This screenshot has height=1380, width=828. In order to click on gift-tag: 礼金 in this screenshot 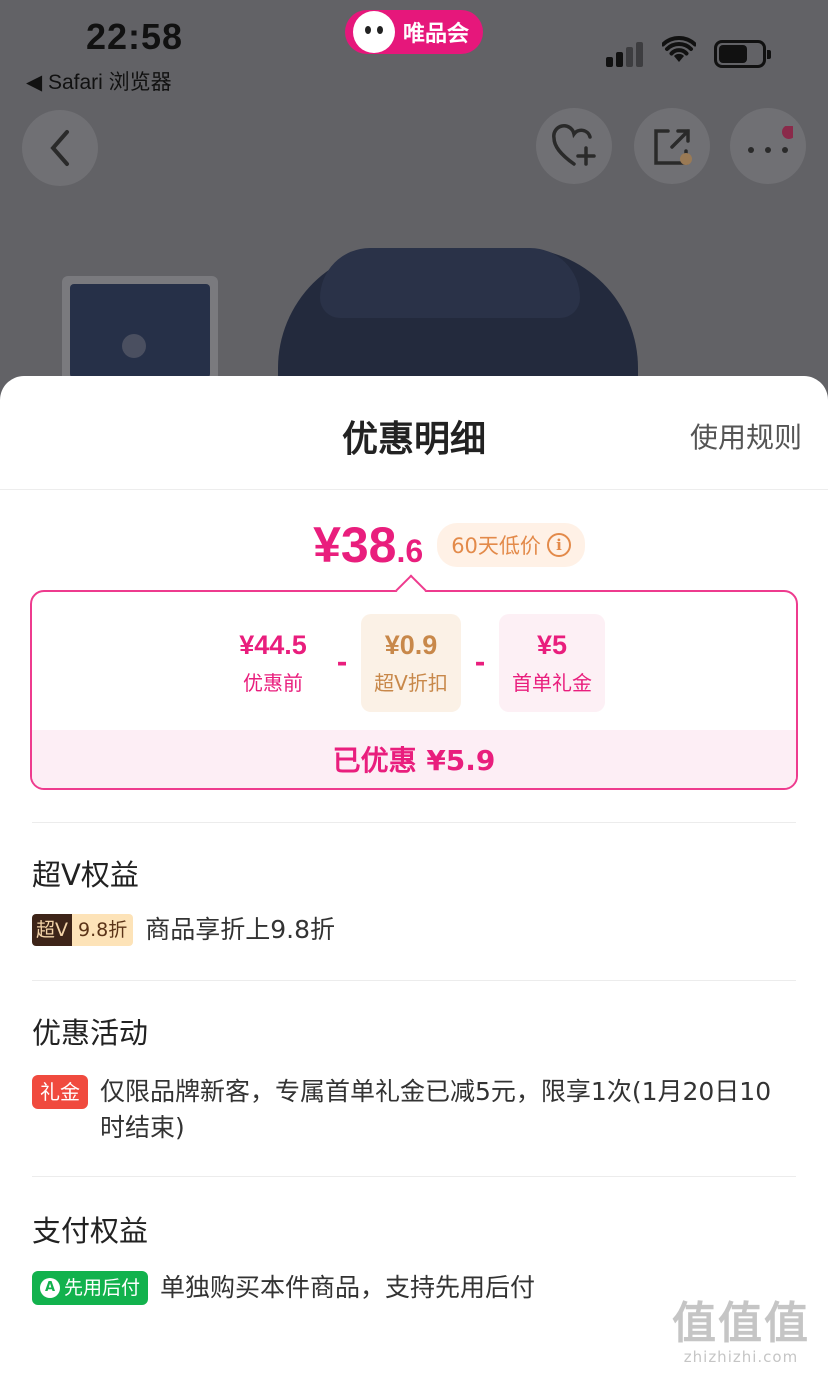, I will do `click(60, 1092)`.